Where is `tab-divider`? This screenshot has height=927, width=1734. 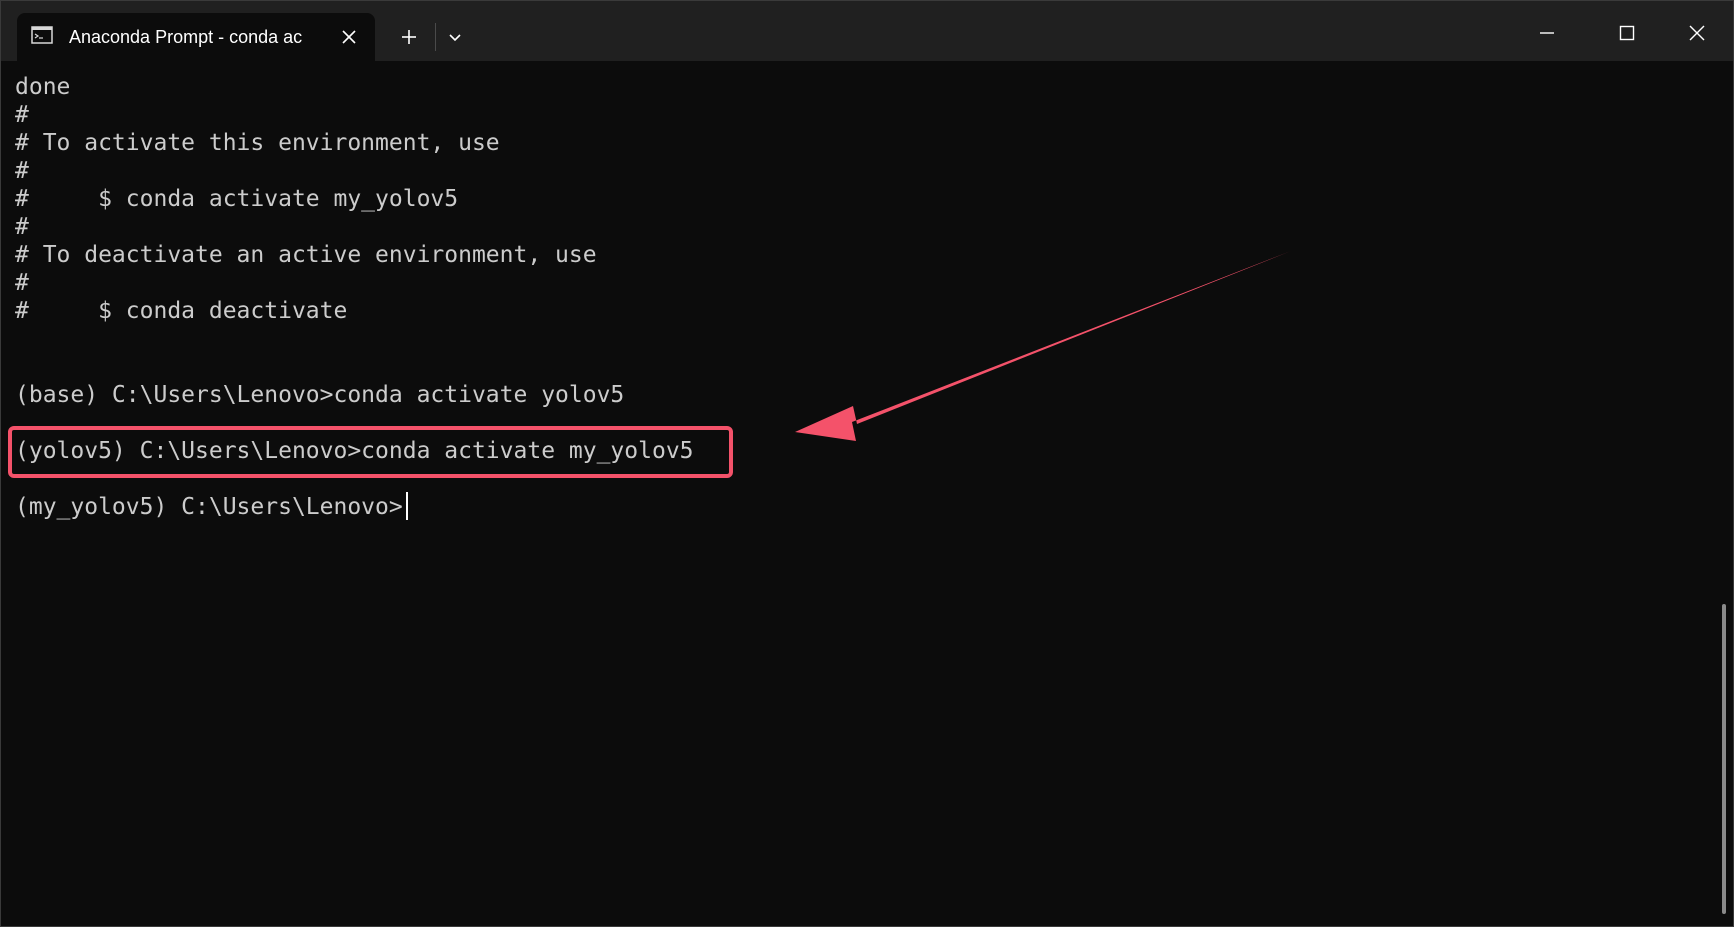
tab-divider is located at coordinates (435, 37).